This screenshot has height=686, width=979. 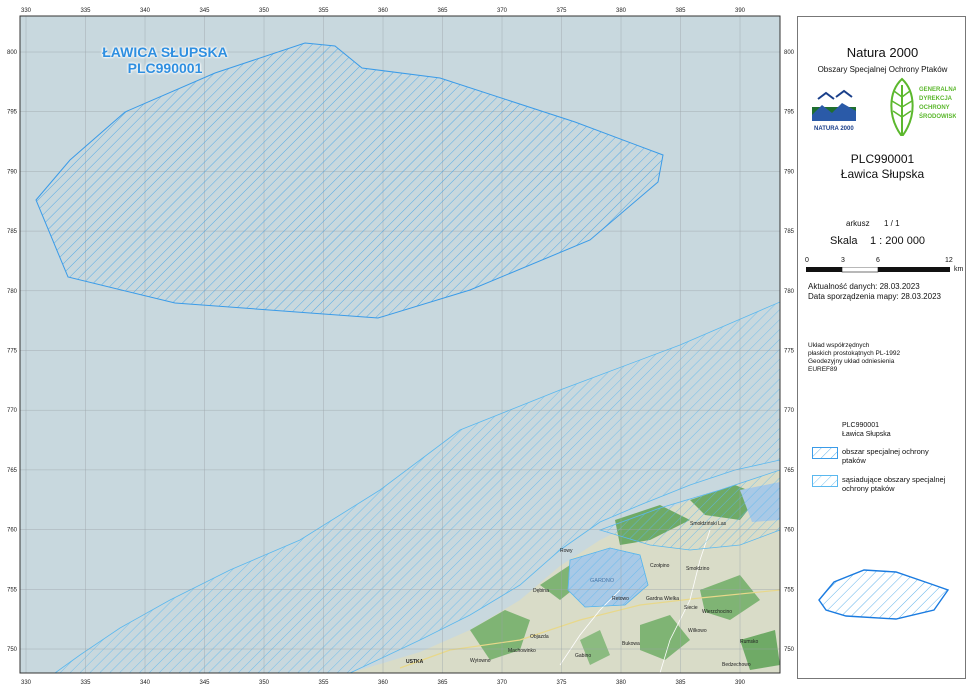 I want to click on place-name: Bedzechowo, so click(x=736, y=665).